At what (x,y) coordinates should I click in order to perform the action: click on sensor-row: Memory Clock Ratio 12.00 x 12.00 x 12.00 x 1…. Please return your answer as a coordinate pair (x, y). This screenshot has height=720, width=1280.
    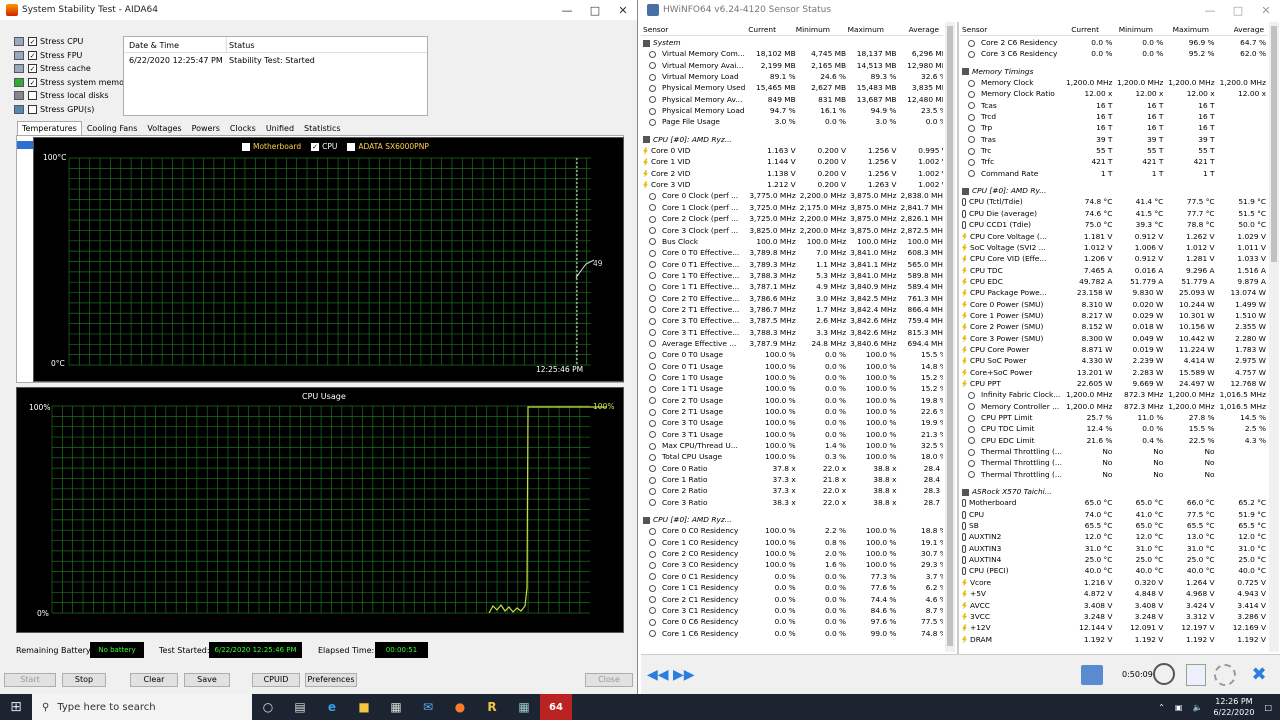
    Looking at the image, I should click on (1114, 93).